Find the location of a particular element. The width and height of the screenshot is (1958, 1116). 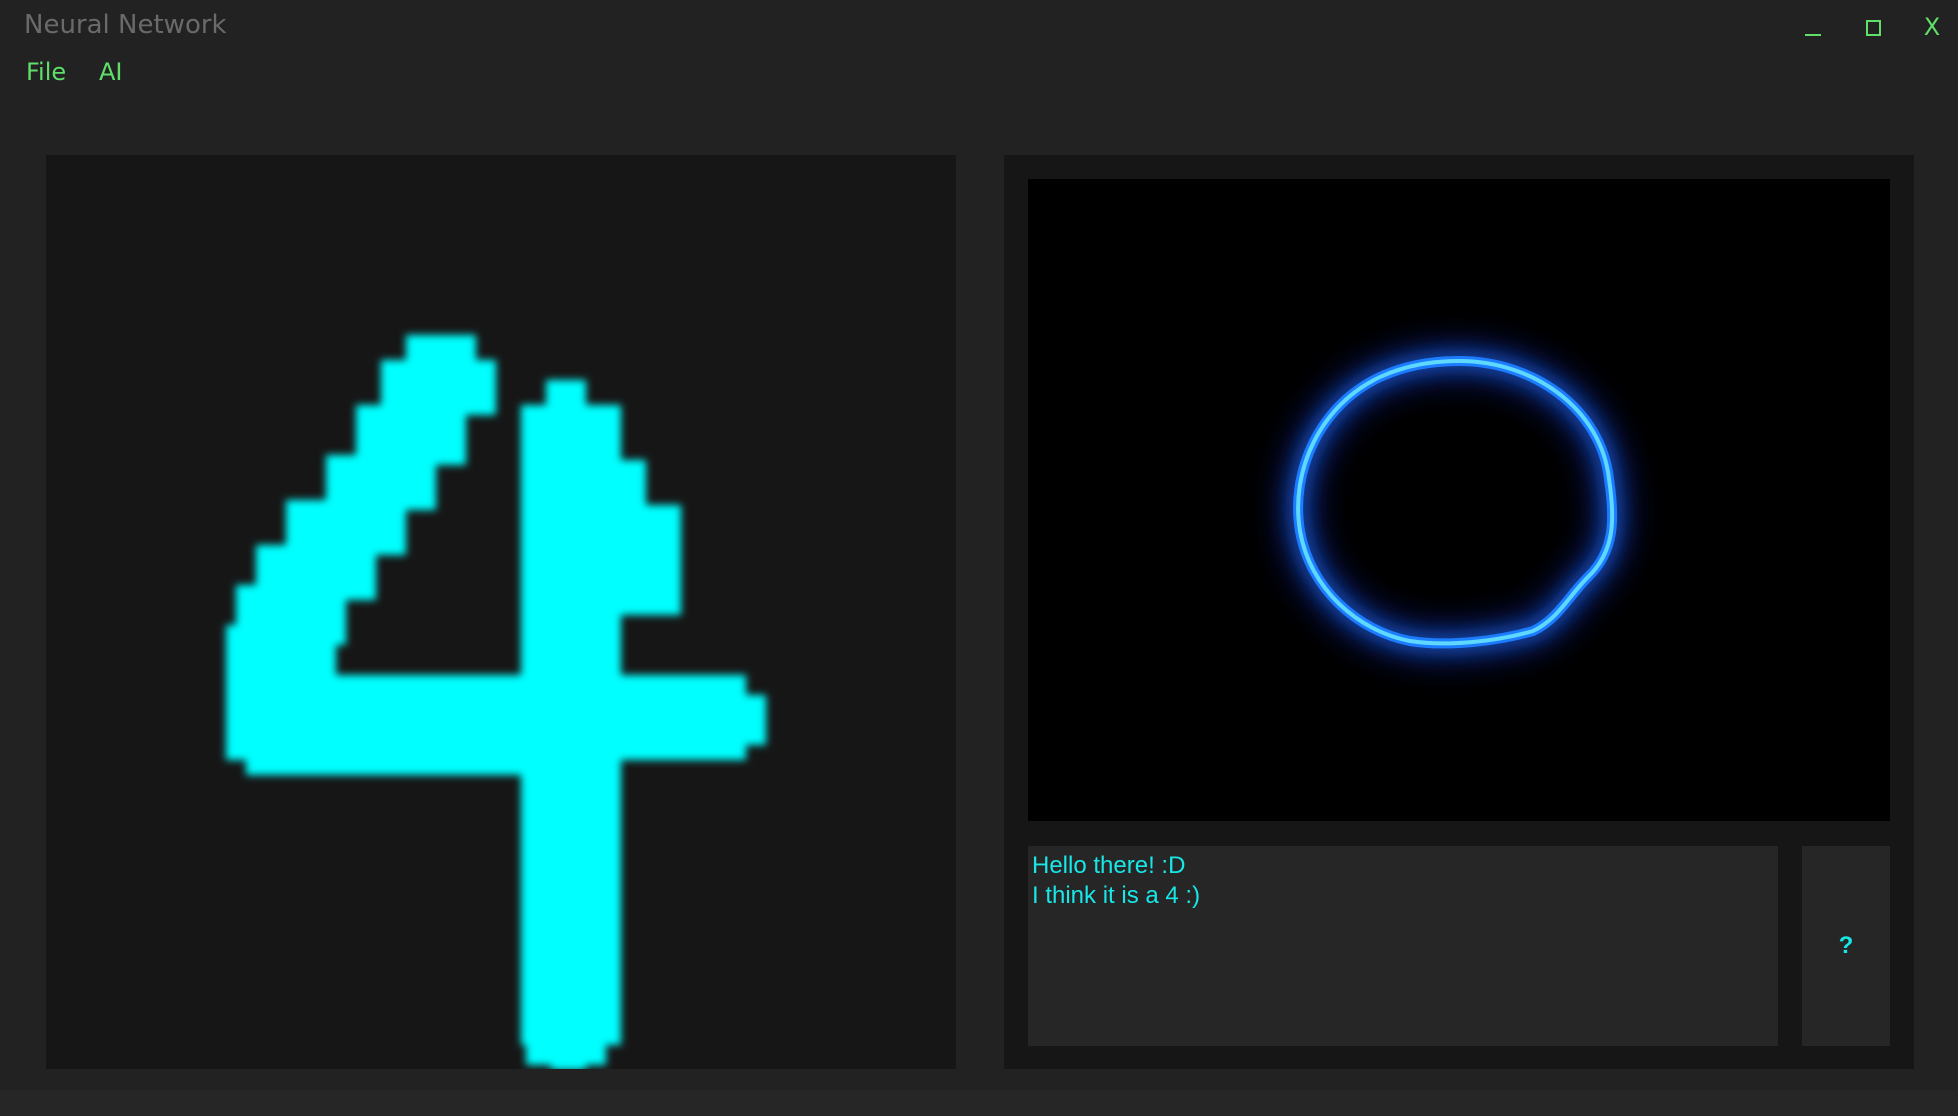

window-title: Neural Network is located at coordinates (125, 25).